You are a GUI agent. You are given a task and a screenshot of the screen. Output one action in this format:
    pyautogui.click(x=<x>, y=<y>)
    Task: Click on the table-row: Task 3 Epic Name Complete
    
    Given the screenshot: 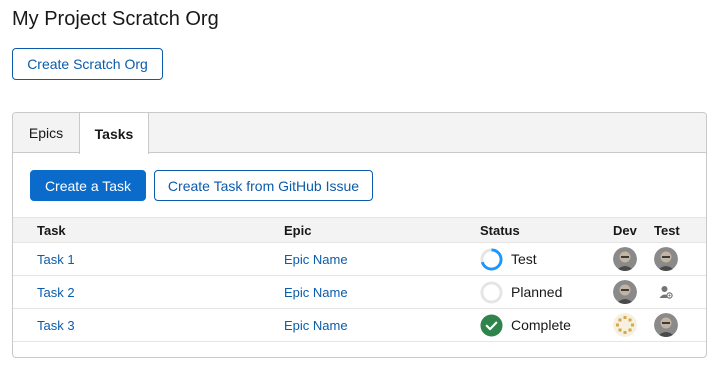 What is the action you would take?
    pyautogui.click(x=359, y=325)
    